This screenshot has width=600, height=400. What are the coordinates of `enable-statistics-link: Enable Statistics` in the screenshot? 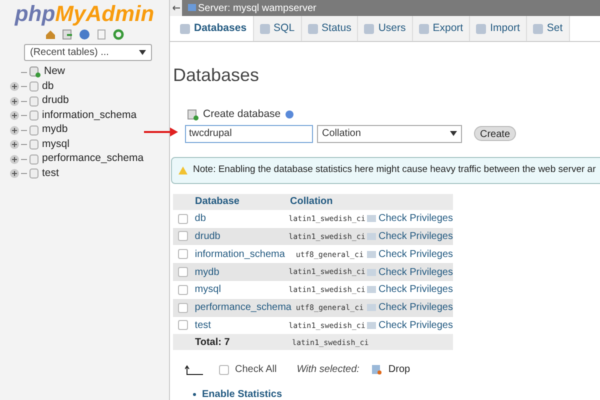 It's located at (242, 393).